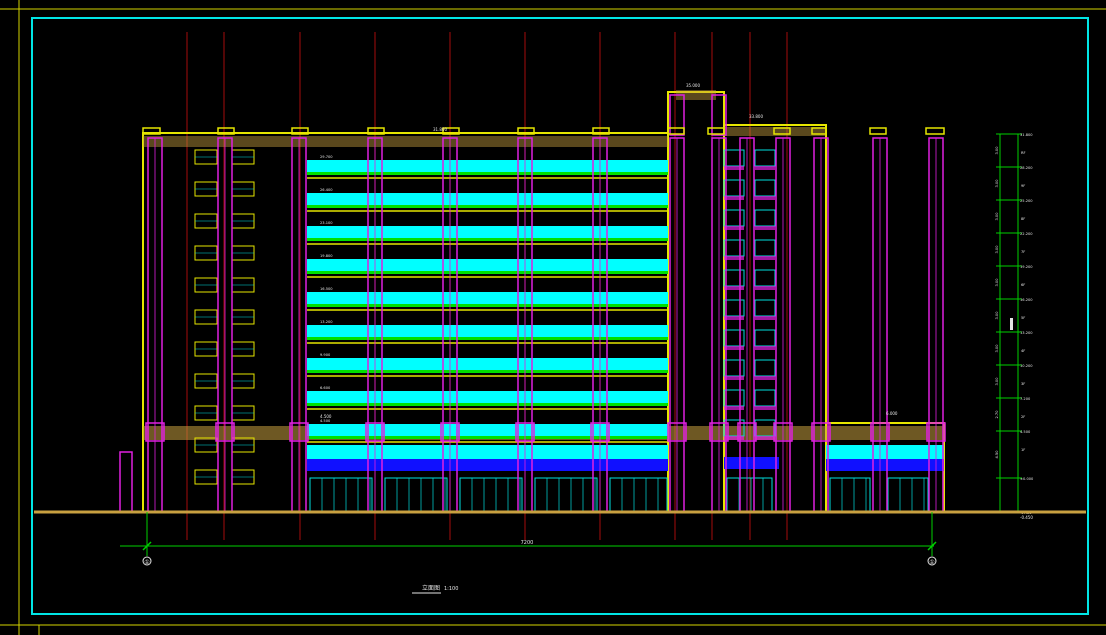  I want to click on axis-bubble-right: ①, so click(932, 561).